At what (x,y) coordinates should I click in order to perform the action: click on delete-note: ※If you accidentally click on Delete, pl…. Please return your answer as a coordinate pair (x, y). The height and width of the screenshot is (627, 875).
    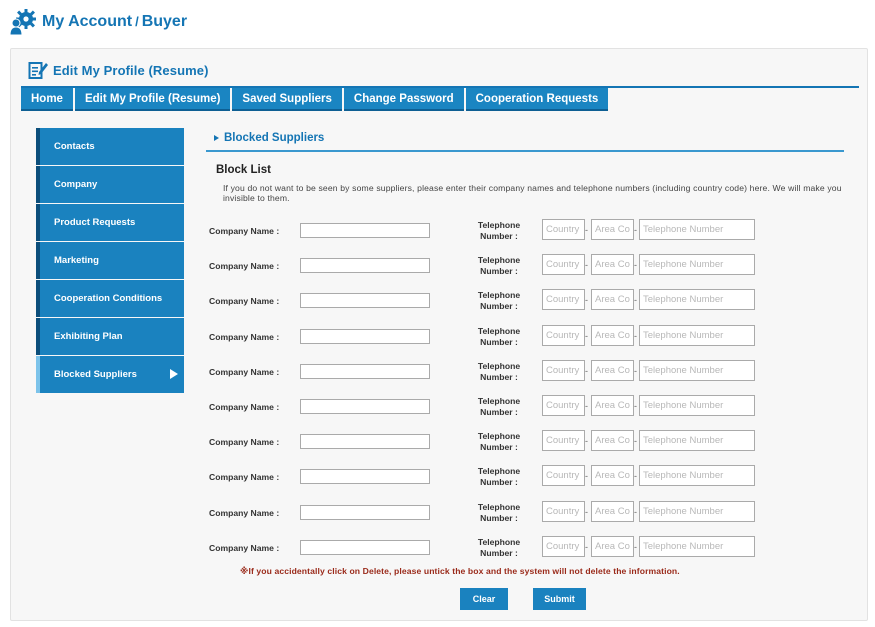
    Looking at the image, I should click on (460, 571).